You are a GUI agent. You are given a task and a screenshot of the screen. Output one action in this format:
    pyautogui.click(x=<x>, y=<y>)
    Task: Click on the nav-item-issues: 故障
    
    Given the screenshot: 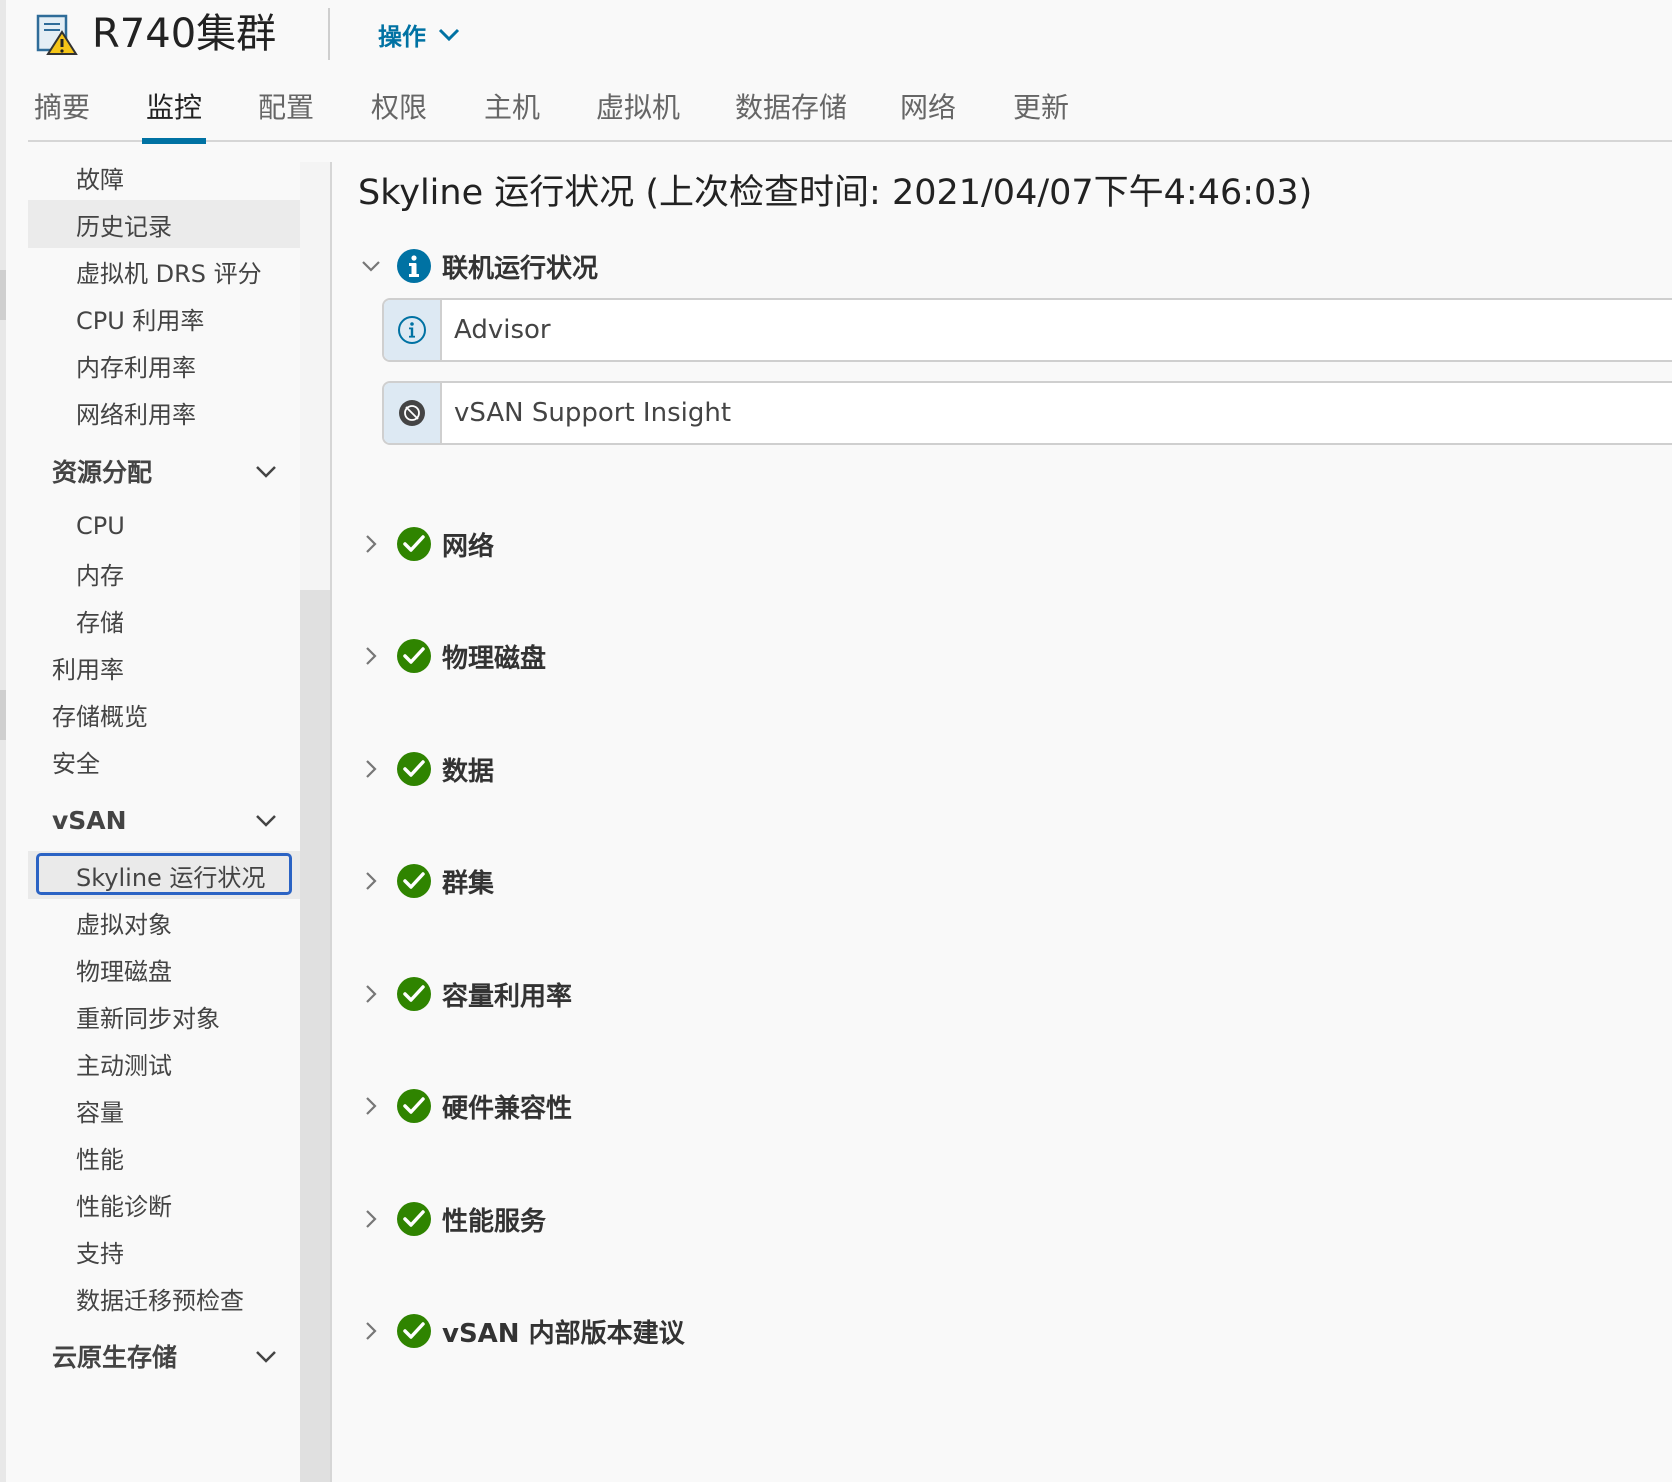 What is the action you would take?
    pyautogui.click(x=164, y=177)
    